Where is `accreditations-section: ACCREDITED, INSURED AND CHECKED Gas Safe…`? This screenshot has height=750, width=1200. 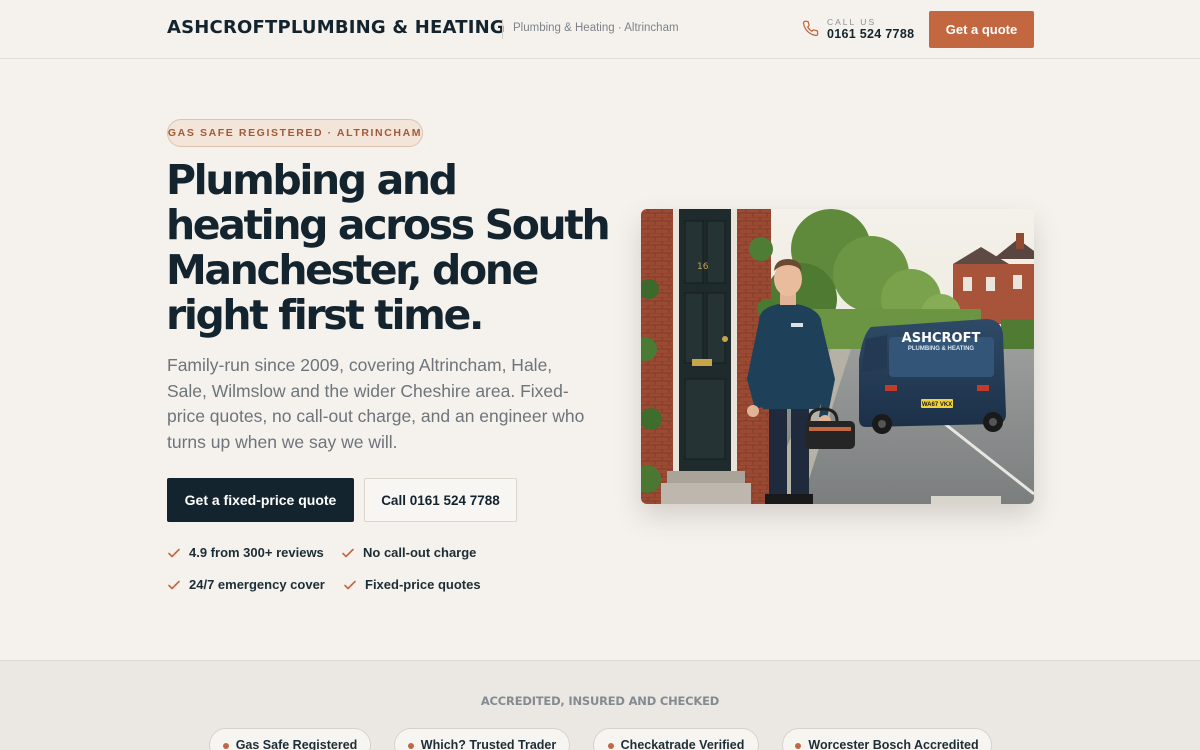 accreditations-section: ACCREDITED, INSURED AND CHECKED Gas Safe… is located at coordinates (600, 705).